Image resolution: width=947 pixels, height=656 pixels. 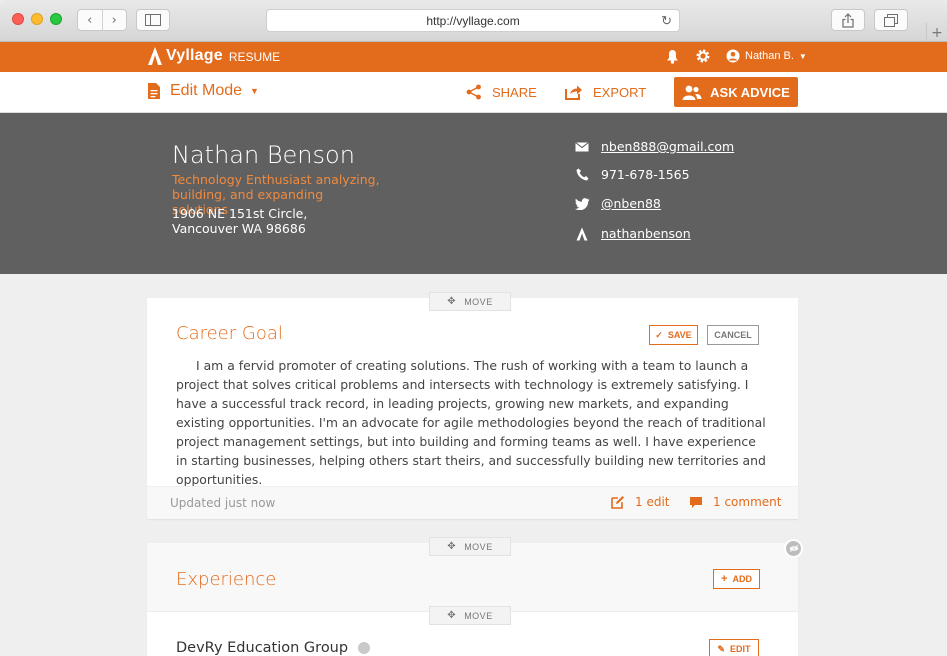 I want to click on updated-timestamp: Updated just now, so click(x=223, y=503).